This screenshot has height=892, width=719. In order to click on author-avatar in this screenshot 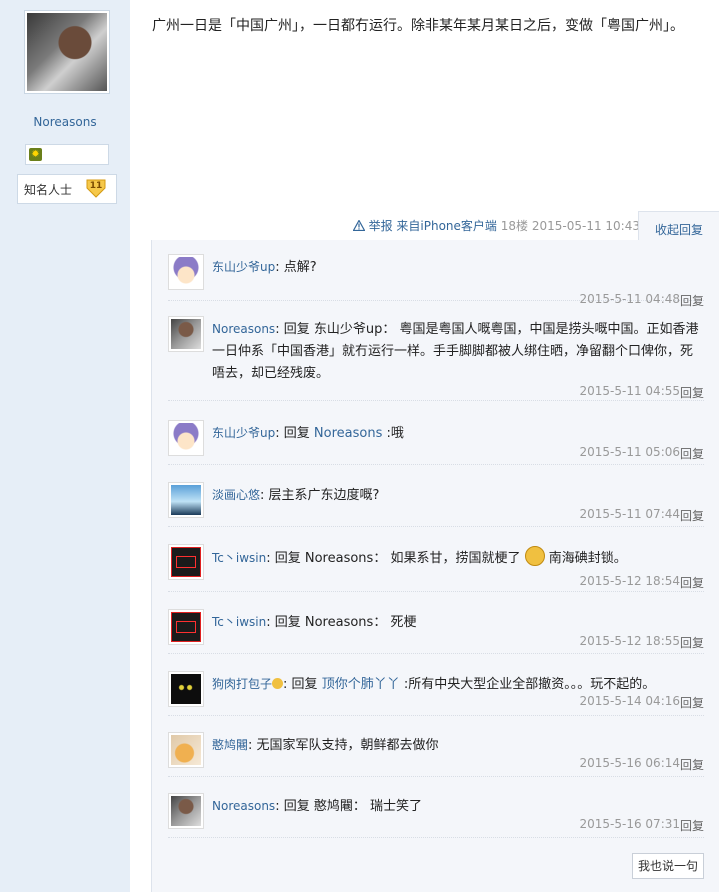, I will do `click(67, 52)`.